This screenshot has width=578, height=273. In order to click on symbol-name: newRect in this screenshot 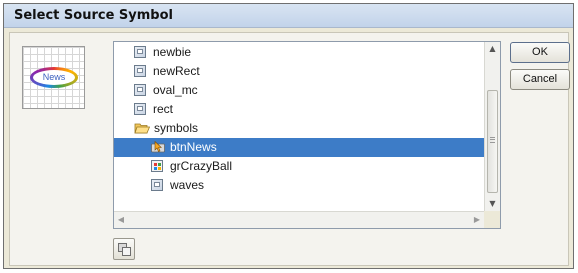, I will do `click(176, 71)`.